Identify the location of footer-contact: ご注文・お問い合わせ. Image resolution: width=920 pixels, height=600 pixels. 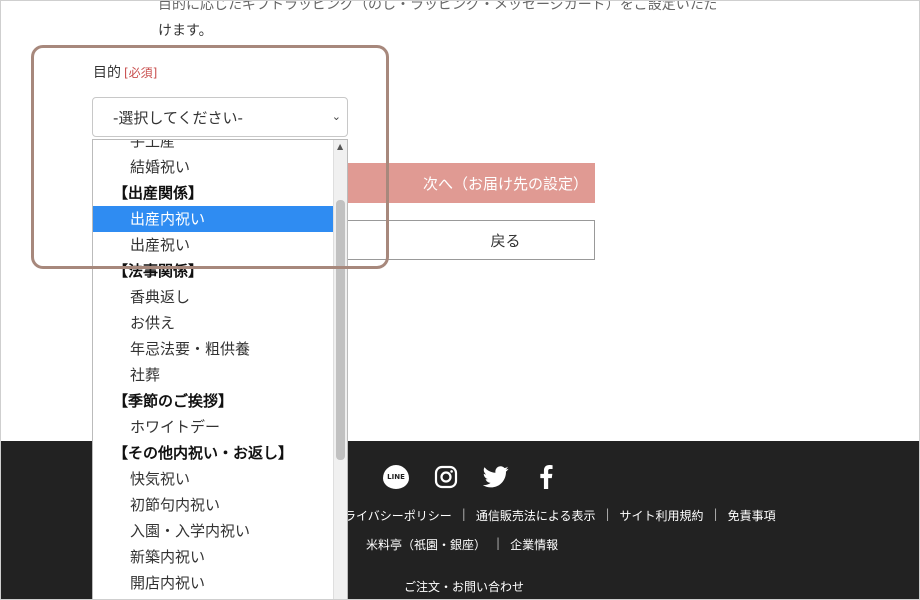
(464, 586).